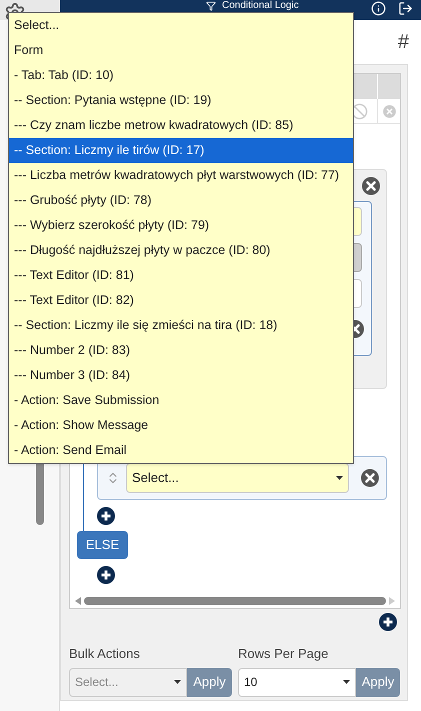 This screenshot has width=421, height=711. What do you see at coordinates (211, 6) in the screenshot?
I see `funnel-icon` at bounding box center [211, 6].